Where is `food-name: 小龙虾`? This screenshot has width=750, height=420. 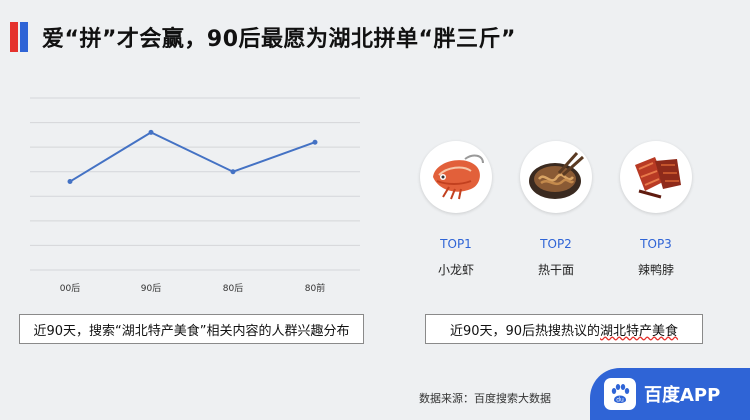
food-name: 小龙虾 is located at coordinates (455, 270).